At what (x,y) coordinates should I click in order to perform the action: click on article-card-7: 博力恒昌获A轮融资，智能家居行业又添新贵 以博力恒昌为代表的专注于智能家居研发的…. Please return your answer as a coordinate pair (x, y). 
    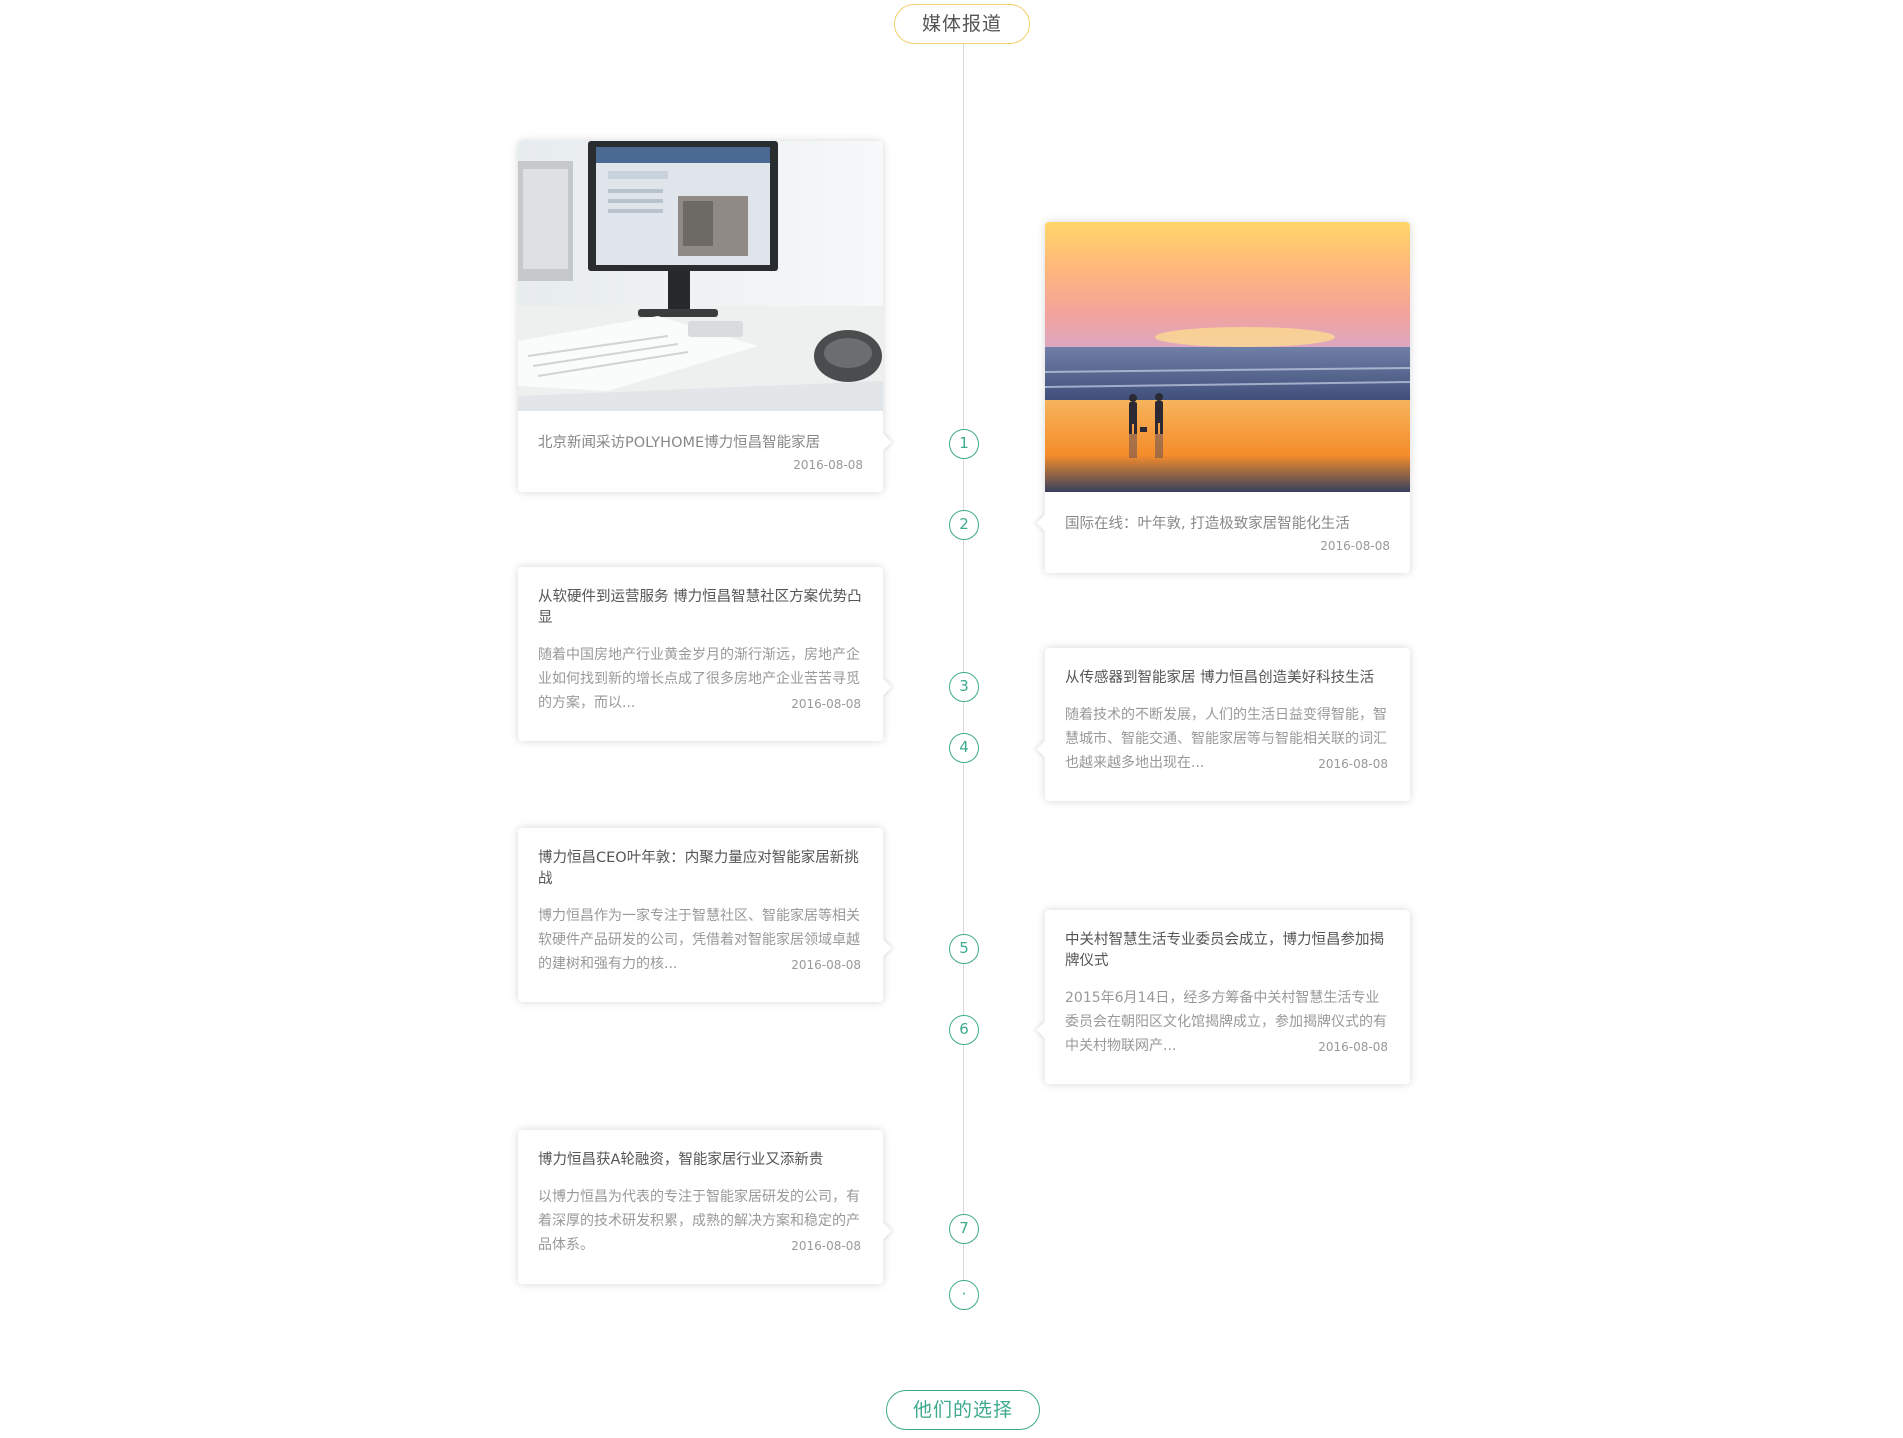
    Looking at the image, I should click on (700, 1207).